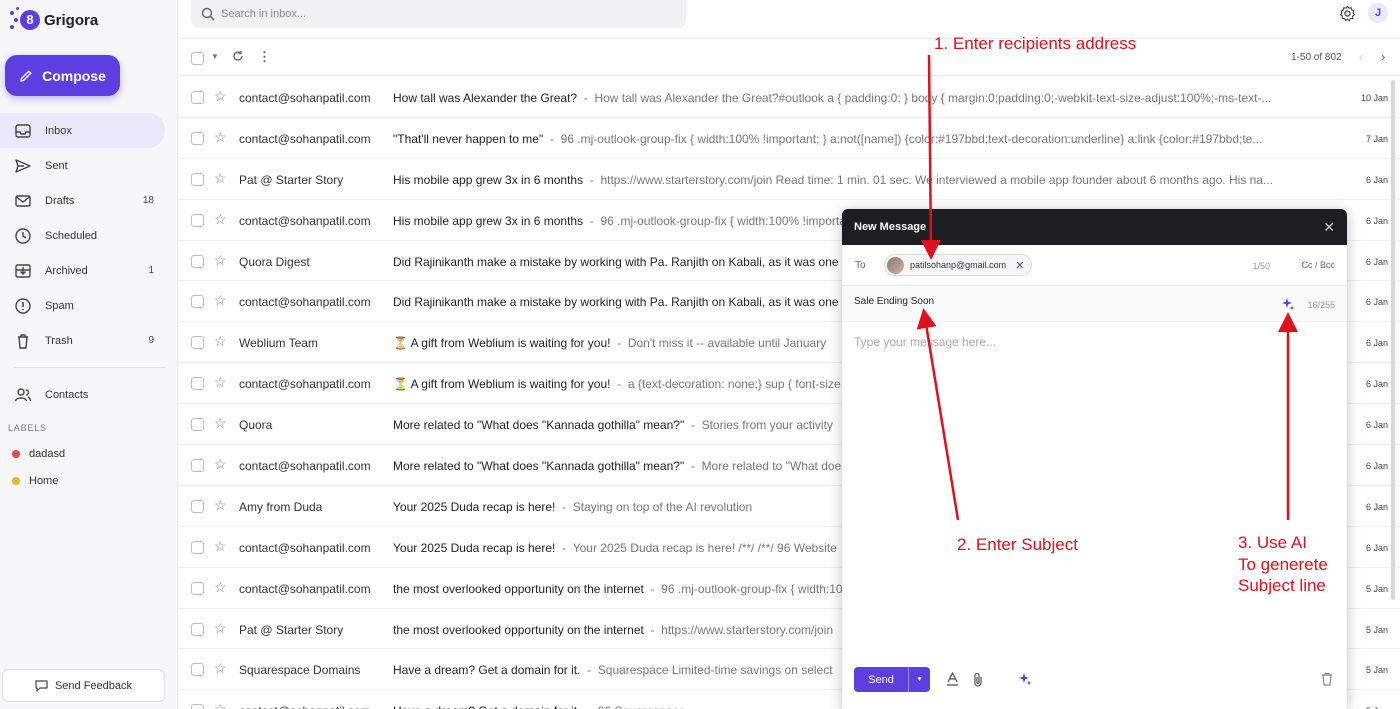 The width and height of the screenshot is (1400, 709). What do you see at coordinates (89, 340) in the screenshot?
I see `sidebar-item-trash: Trash 9` at bounding box center [89, 340].